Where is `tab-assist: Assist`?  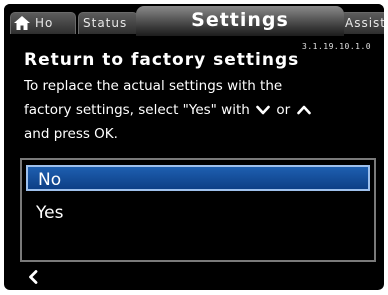 tab-assist: Assist is located at coordinates (362, 23).